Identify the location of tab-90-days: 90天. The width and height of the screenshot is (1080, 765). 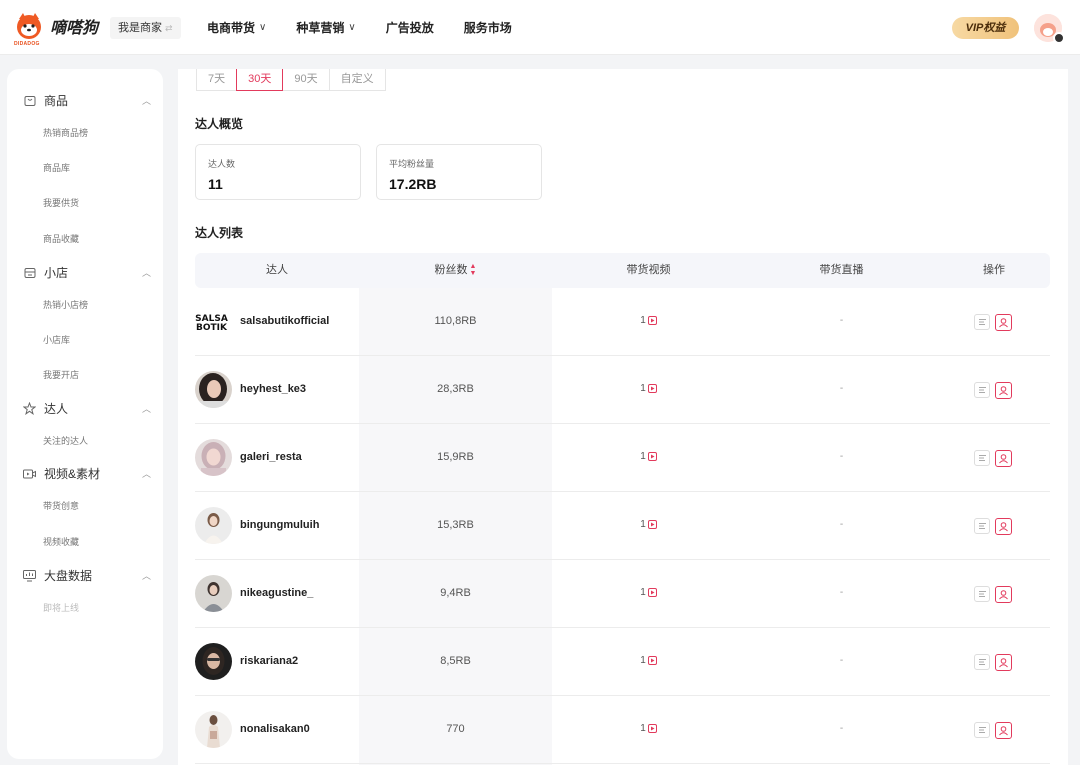
(306, 80).